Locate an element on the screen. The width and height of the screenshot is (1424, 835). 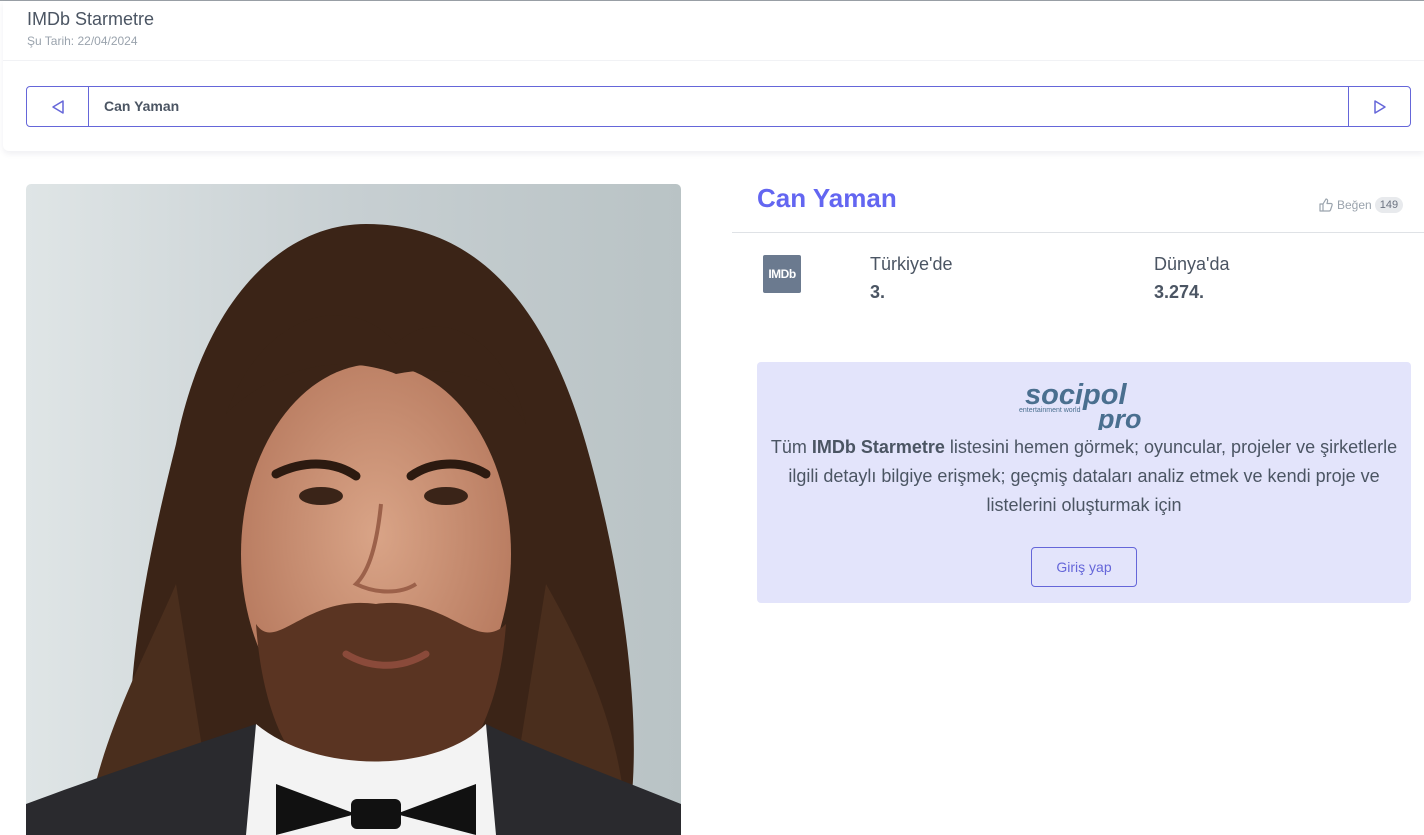
previous-button is located at coordinates (58, 106).